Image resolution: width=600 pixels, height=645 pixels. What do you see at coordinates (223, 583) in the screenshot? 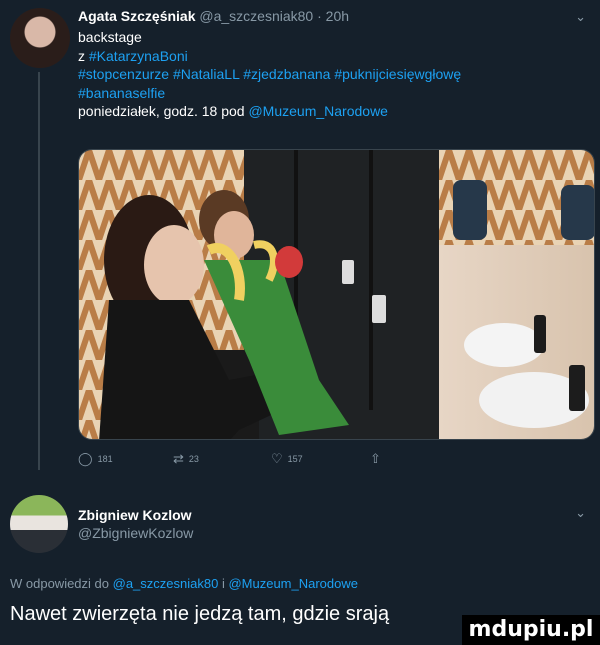
I see `in-reply-join: i` at bounding box center [223, 583].